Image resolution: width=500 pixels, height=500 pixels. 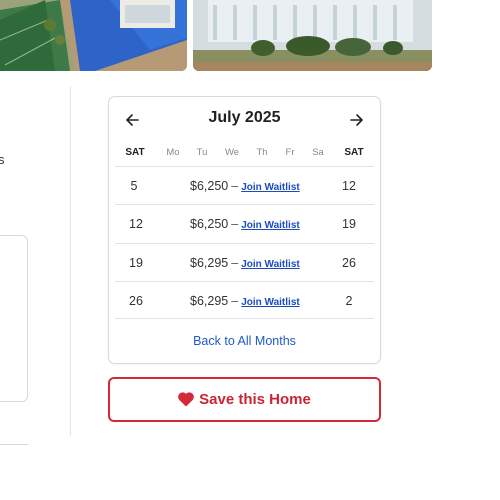 I want to click on week-start-date: 26, so click(x=136, y=300).